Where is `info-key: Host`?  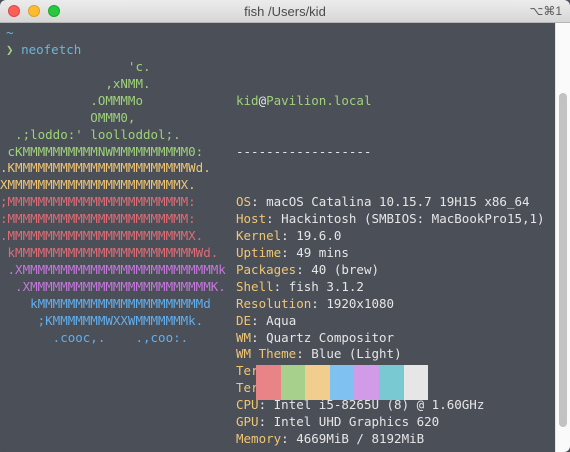
info-key: Host is located at coordinates (251, 219).